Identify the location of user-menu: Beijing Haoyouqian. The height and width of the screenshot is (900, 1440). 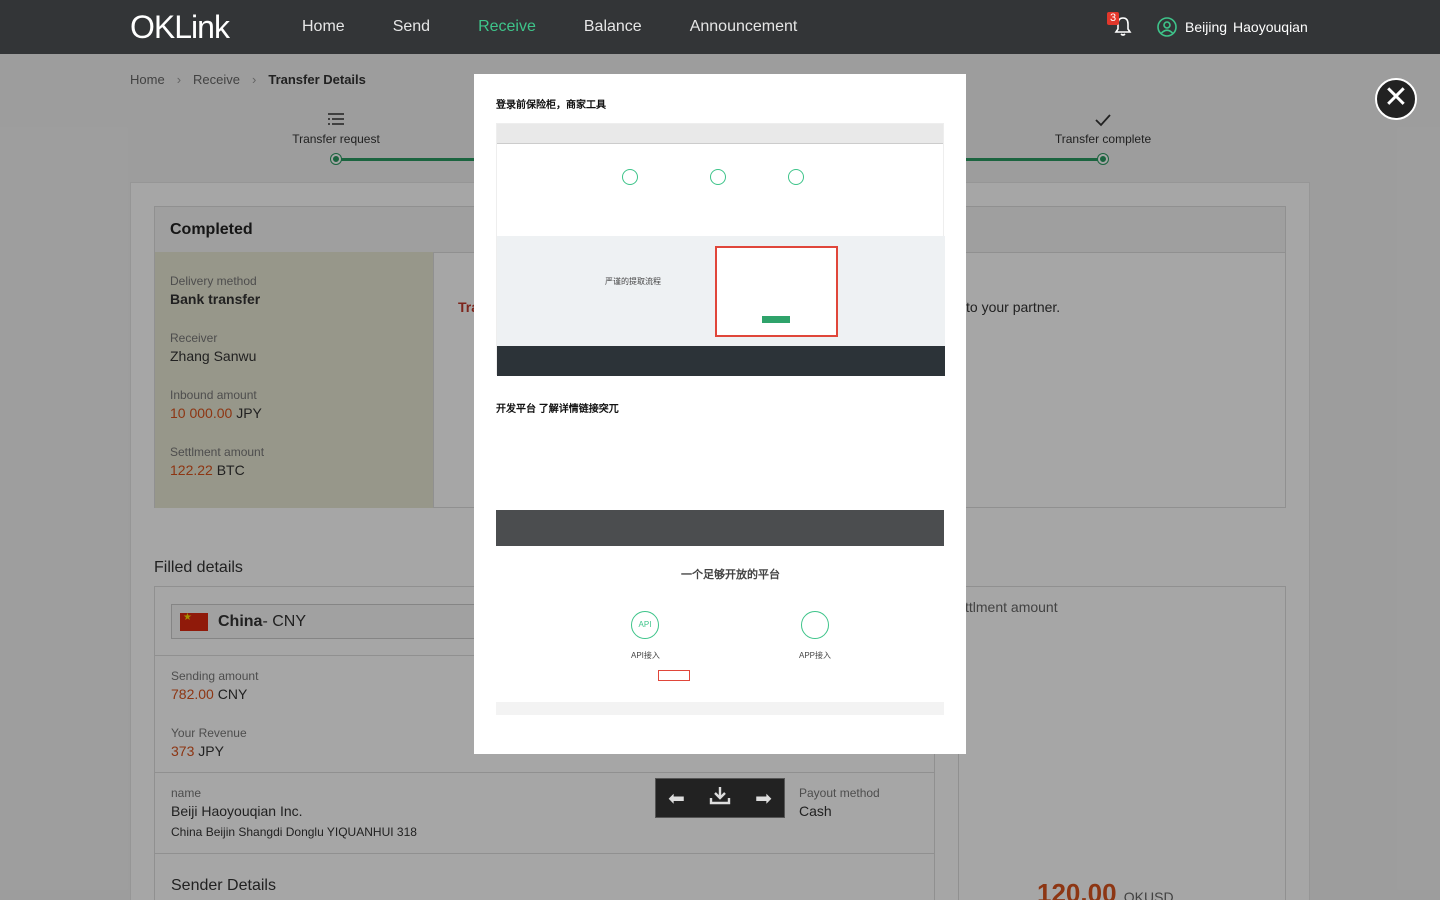
(1235, 27).